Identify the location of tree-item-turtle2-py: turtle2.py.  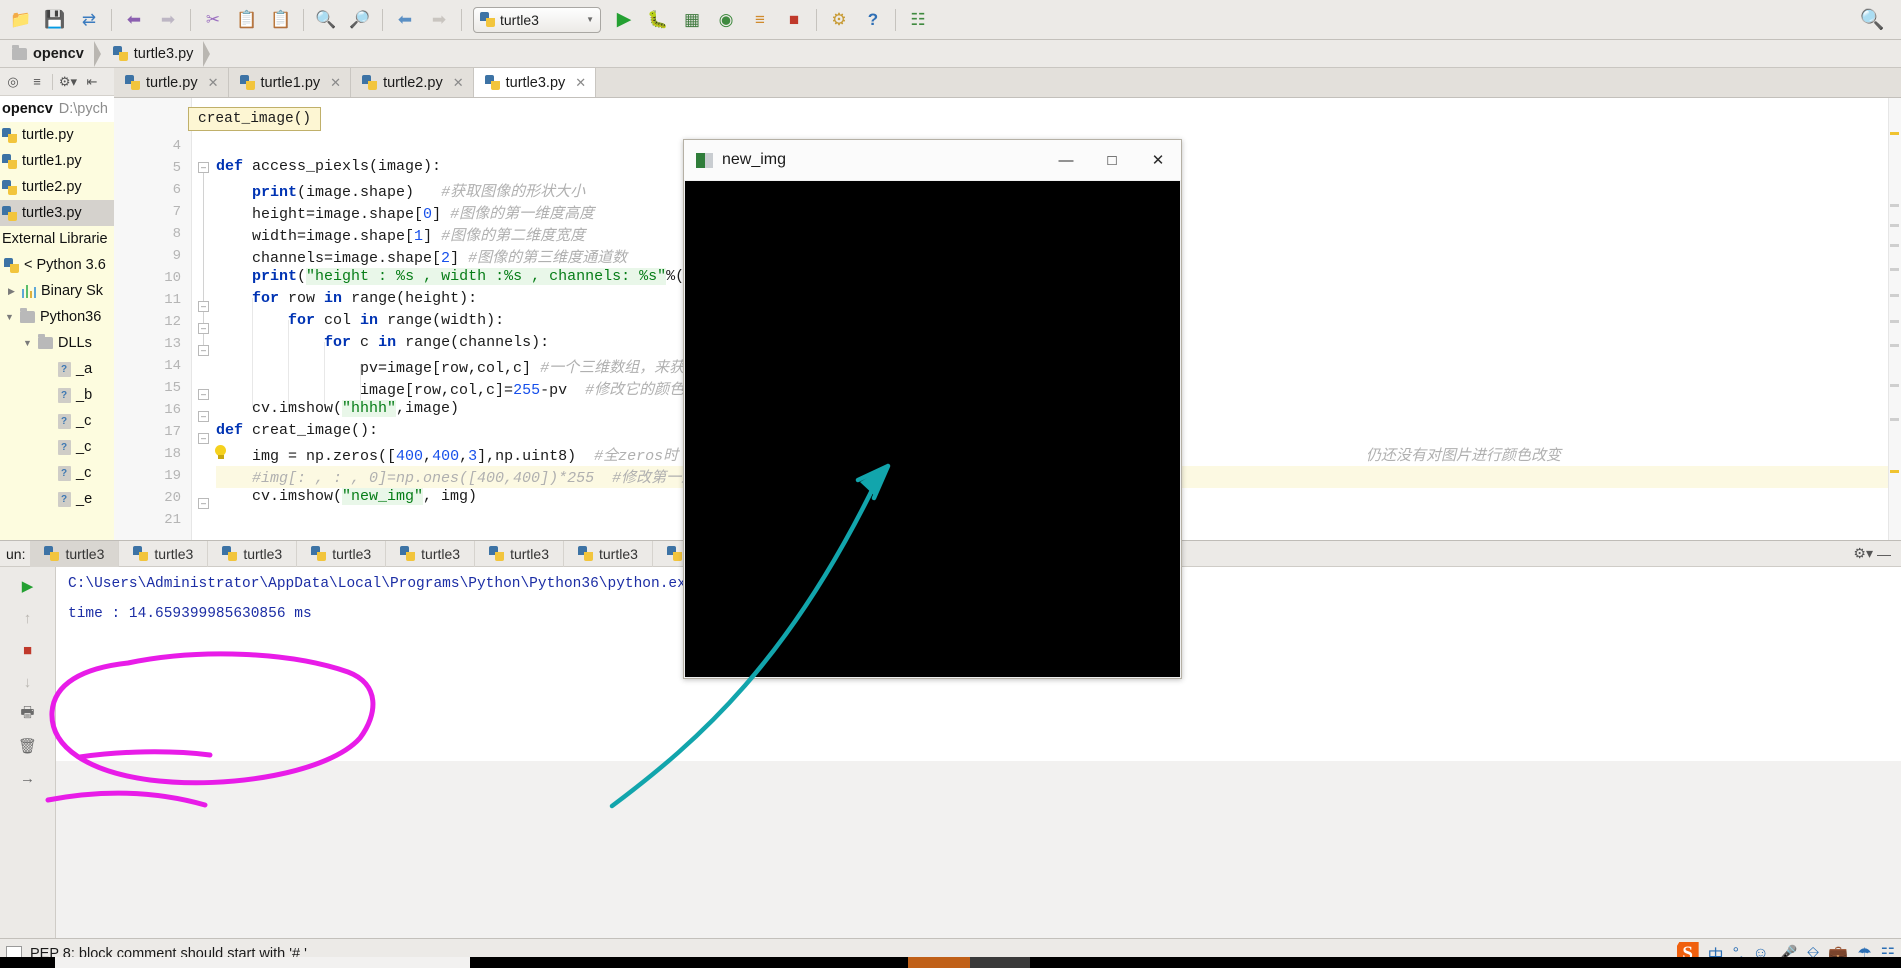
(57, 187).